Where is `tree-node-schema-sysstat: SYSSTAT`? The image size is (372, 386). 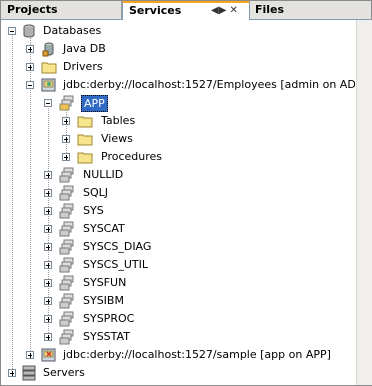
tree-node-schema-sysstat: SYSSTAT is located at coordinates (178, 337).